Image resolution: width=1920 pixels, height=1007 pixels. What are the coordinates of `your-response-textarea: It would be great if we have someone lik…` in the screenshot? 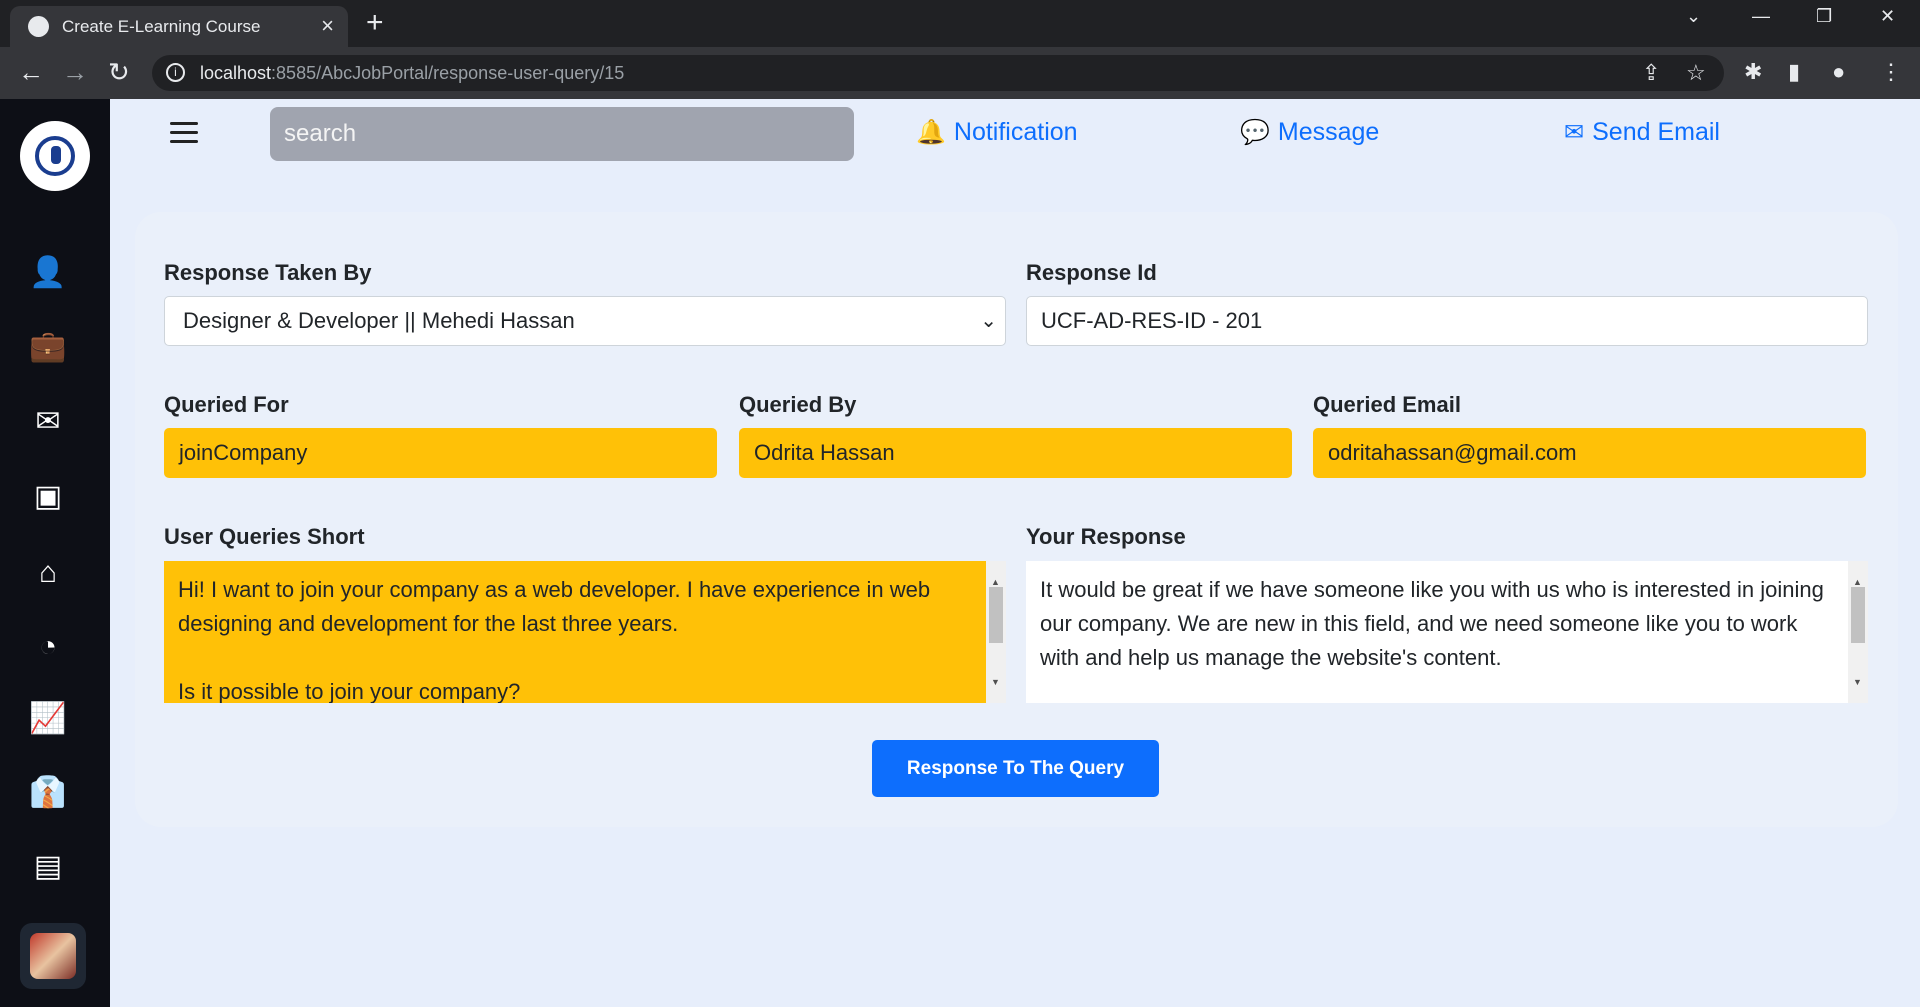 It's located at (1447, 632).